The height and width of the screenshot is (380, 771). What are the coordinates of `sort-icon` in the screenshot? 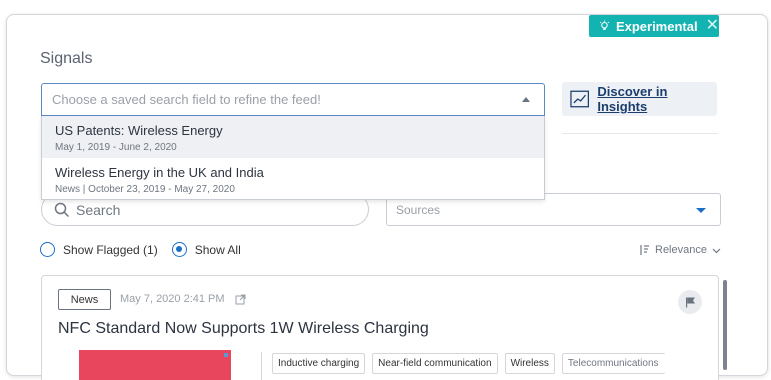 It's located at (644, 250).